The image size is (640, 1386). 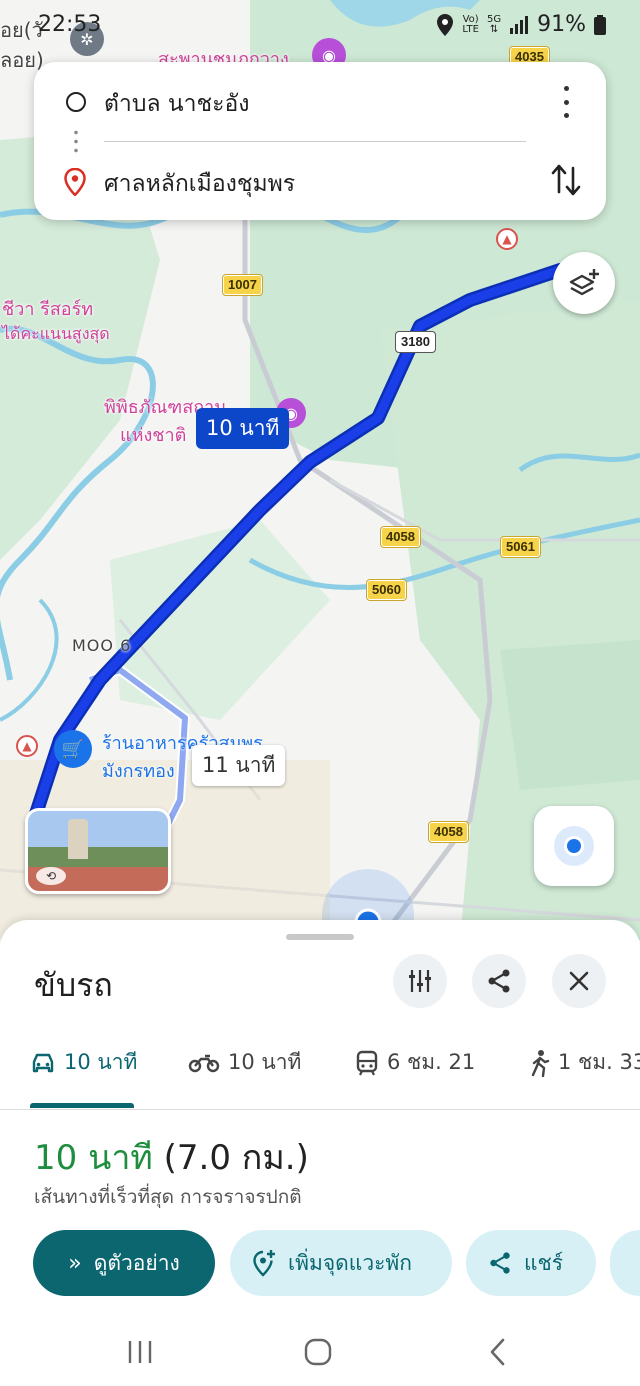 What do you see at coordinates (367, 1062) in the screenshot?
I see `transit-icon` at bounding box center [367, 1062].